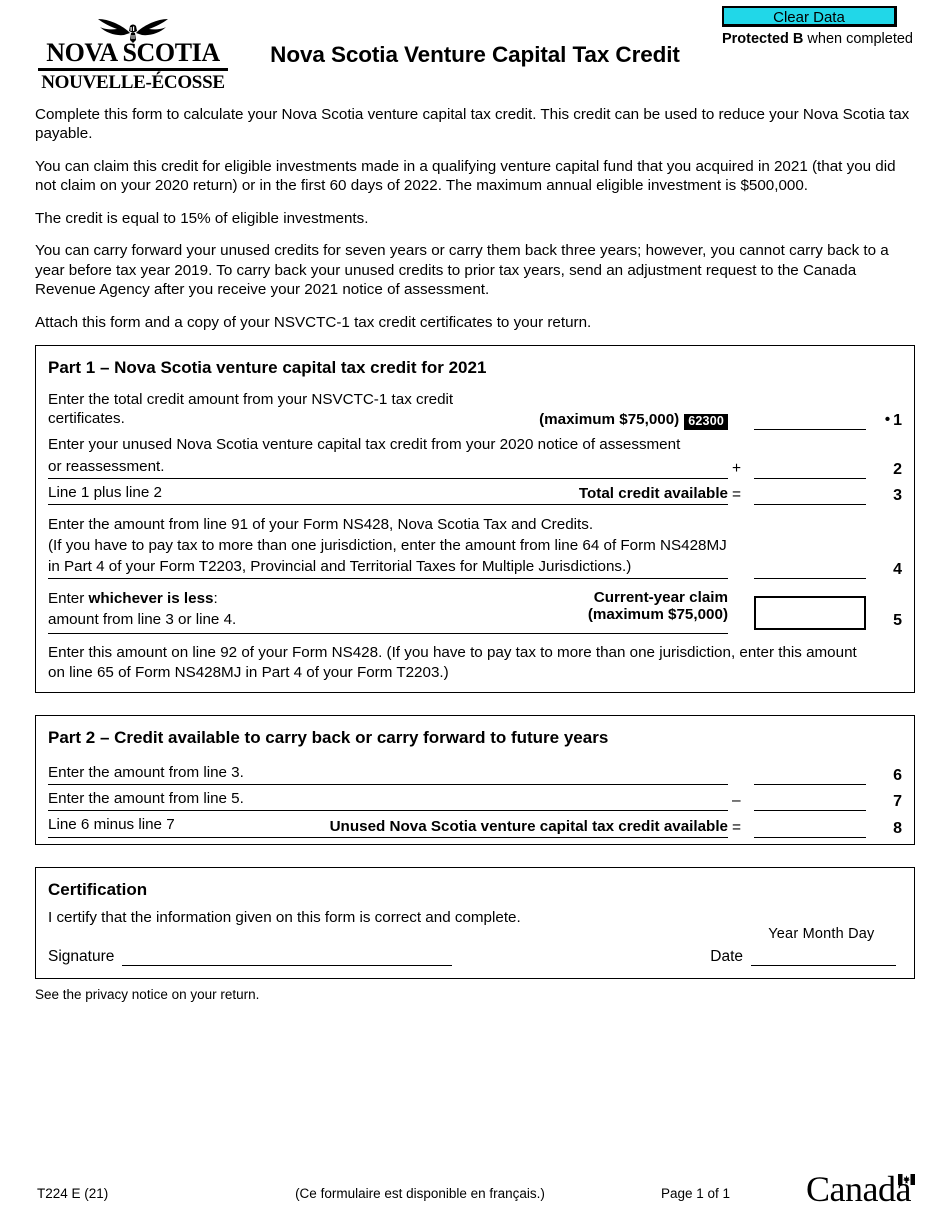  I want to click on line-3-bold-label: Total credit available, so click(653, 493).